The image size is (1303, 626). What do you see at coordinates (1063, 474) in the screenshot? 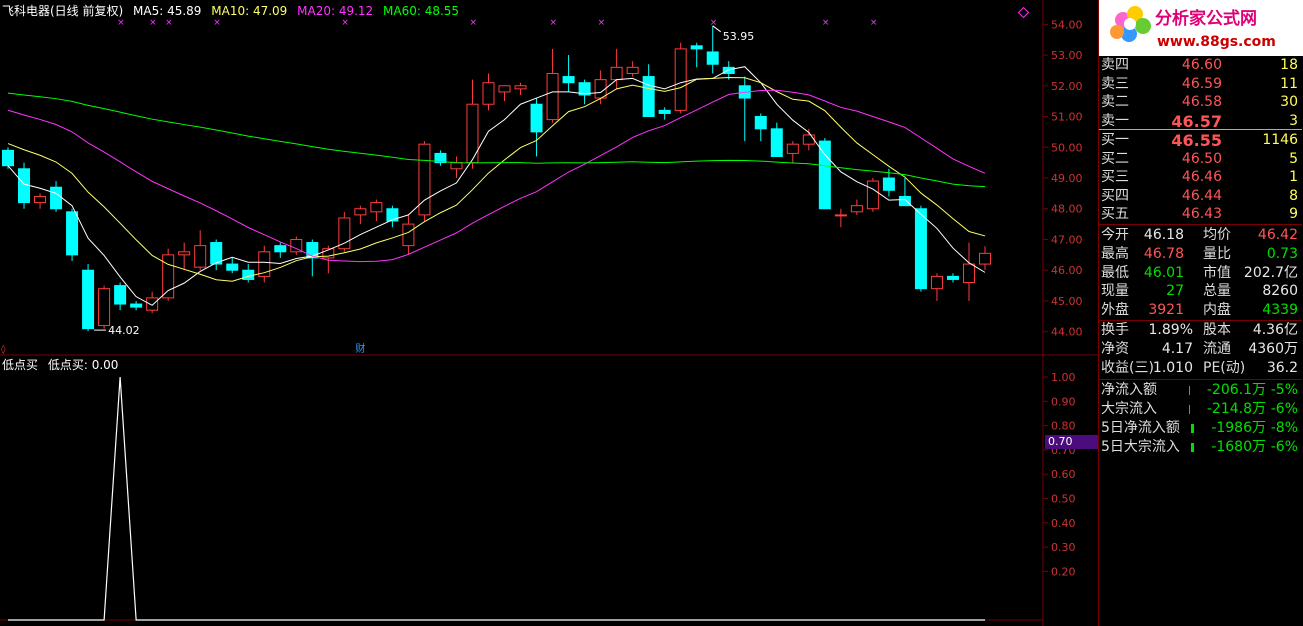
I see `ind-tick-label: 0.60` at bounding box center [1063, 474].